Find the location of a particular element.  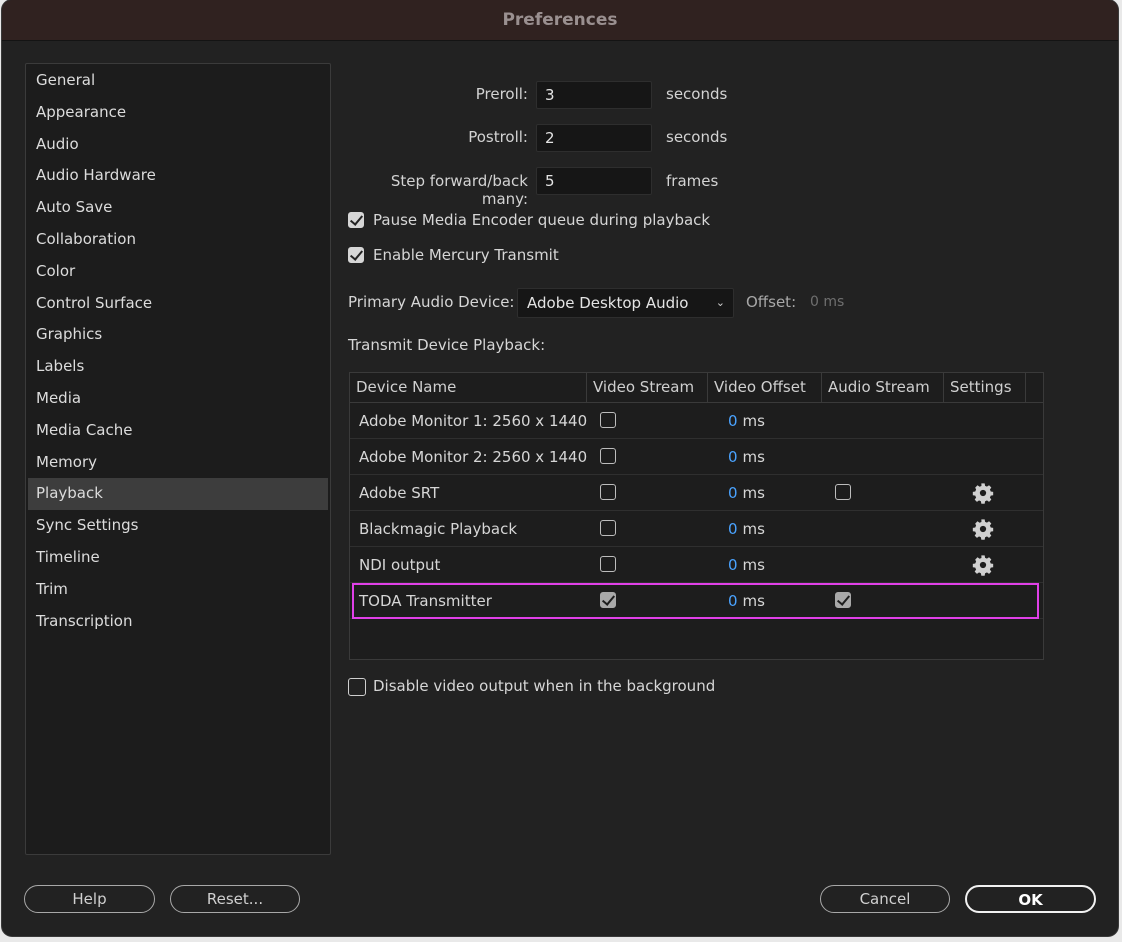

table-row: Adobe SRT 0 ms is located at coordinates (696, 493).